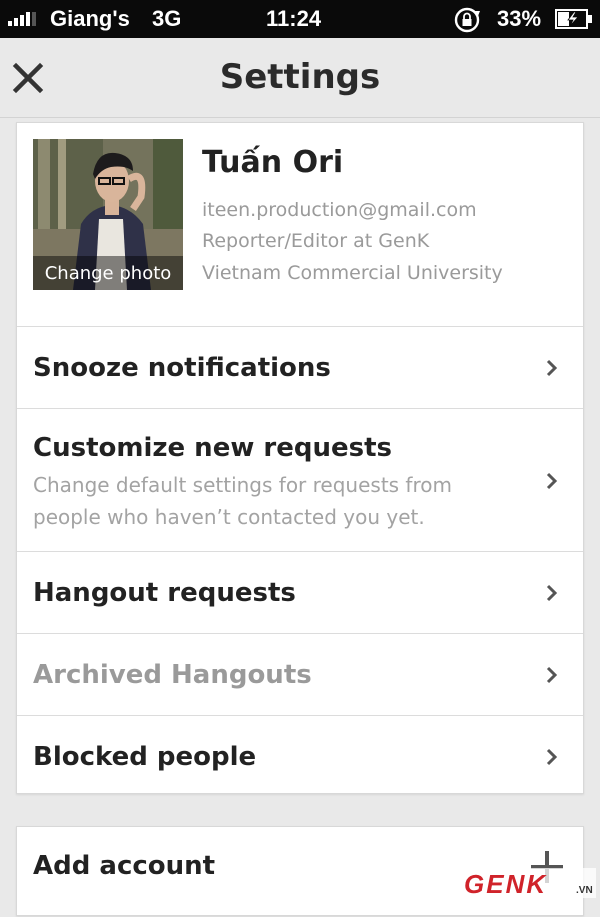 This screenshot has width=600, height=917. I want to click on status-bar: Giang's 3G 11:24 33%, so click(300, 19).